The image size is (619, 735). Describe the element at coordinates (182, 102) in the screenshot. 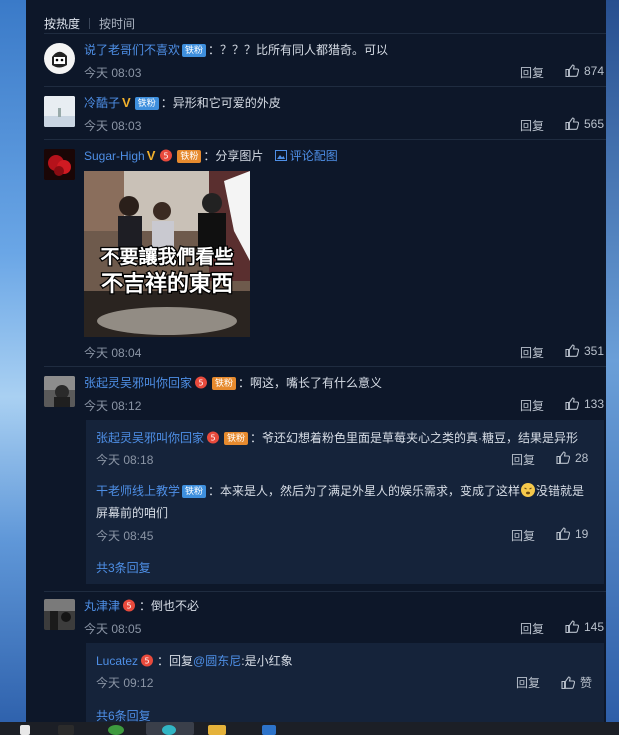

I see `comment-body: 冷酷子 V 铁粉 ：异形和它可爱的外皮` at that location.